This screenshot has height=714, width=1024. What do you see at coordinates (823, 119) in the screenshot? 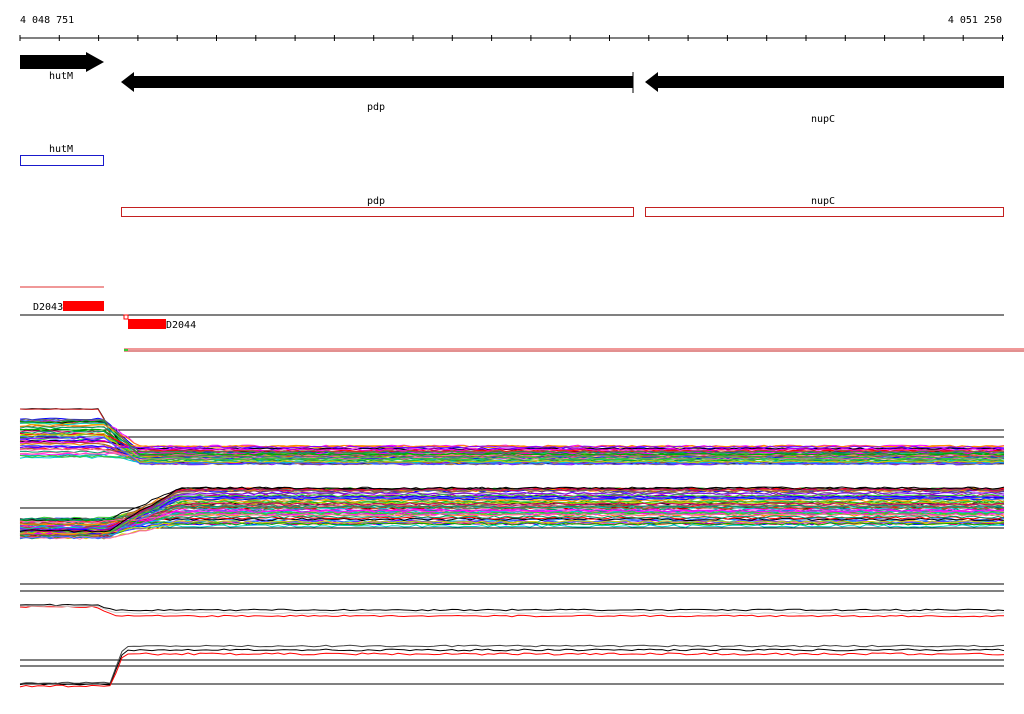
I see `gene-label-nupc: nupC` at bounding box center [823, 119].